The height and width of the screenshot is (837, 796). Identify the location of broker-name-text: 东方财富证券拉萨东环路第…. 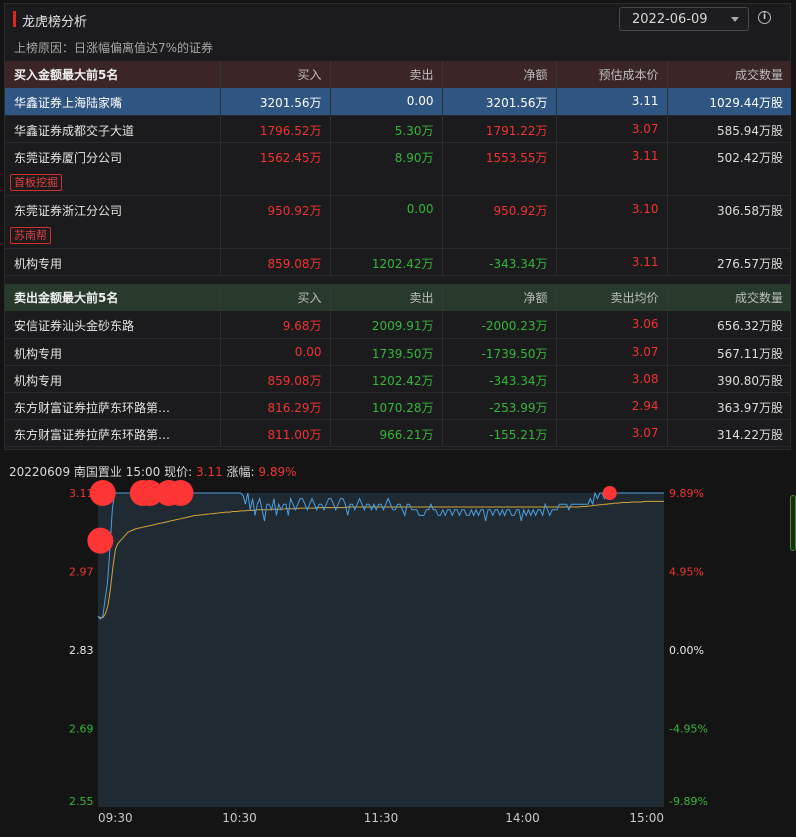
(92, 407).